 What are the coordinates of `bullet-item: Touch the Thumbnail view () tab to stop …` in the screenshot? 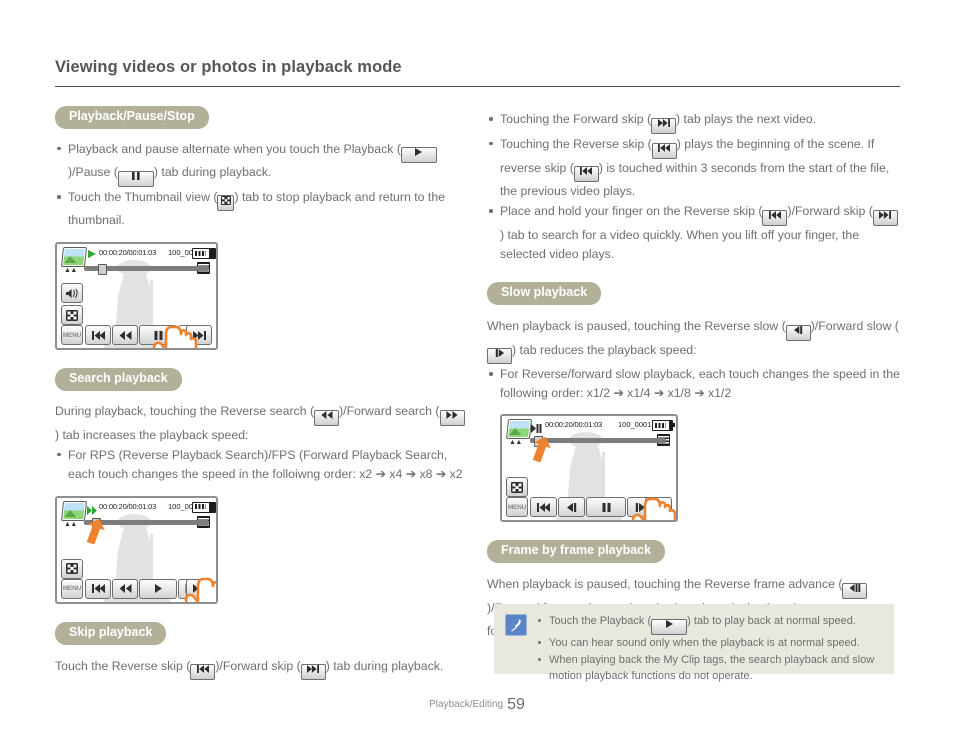 It's located at (260, 209).